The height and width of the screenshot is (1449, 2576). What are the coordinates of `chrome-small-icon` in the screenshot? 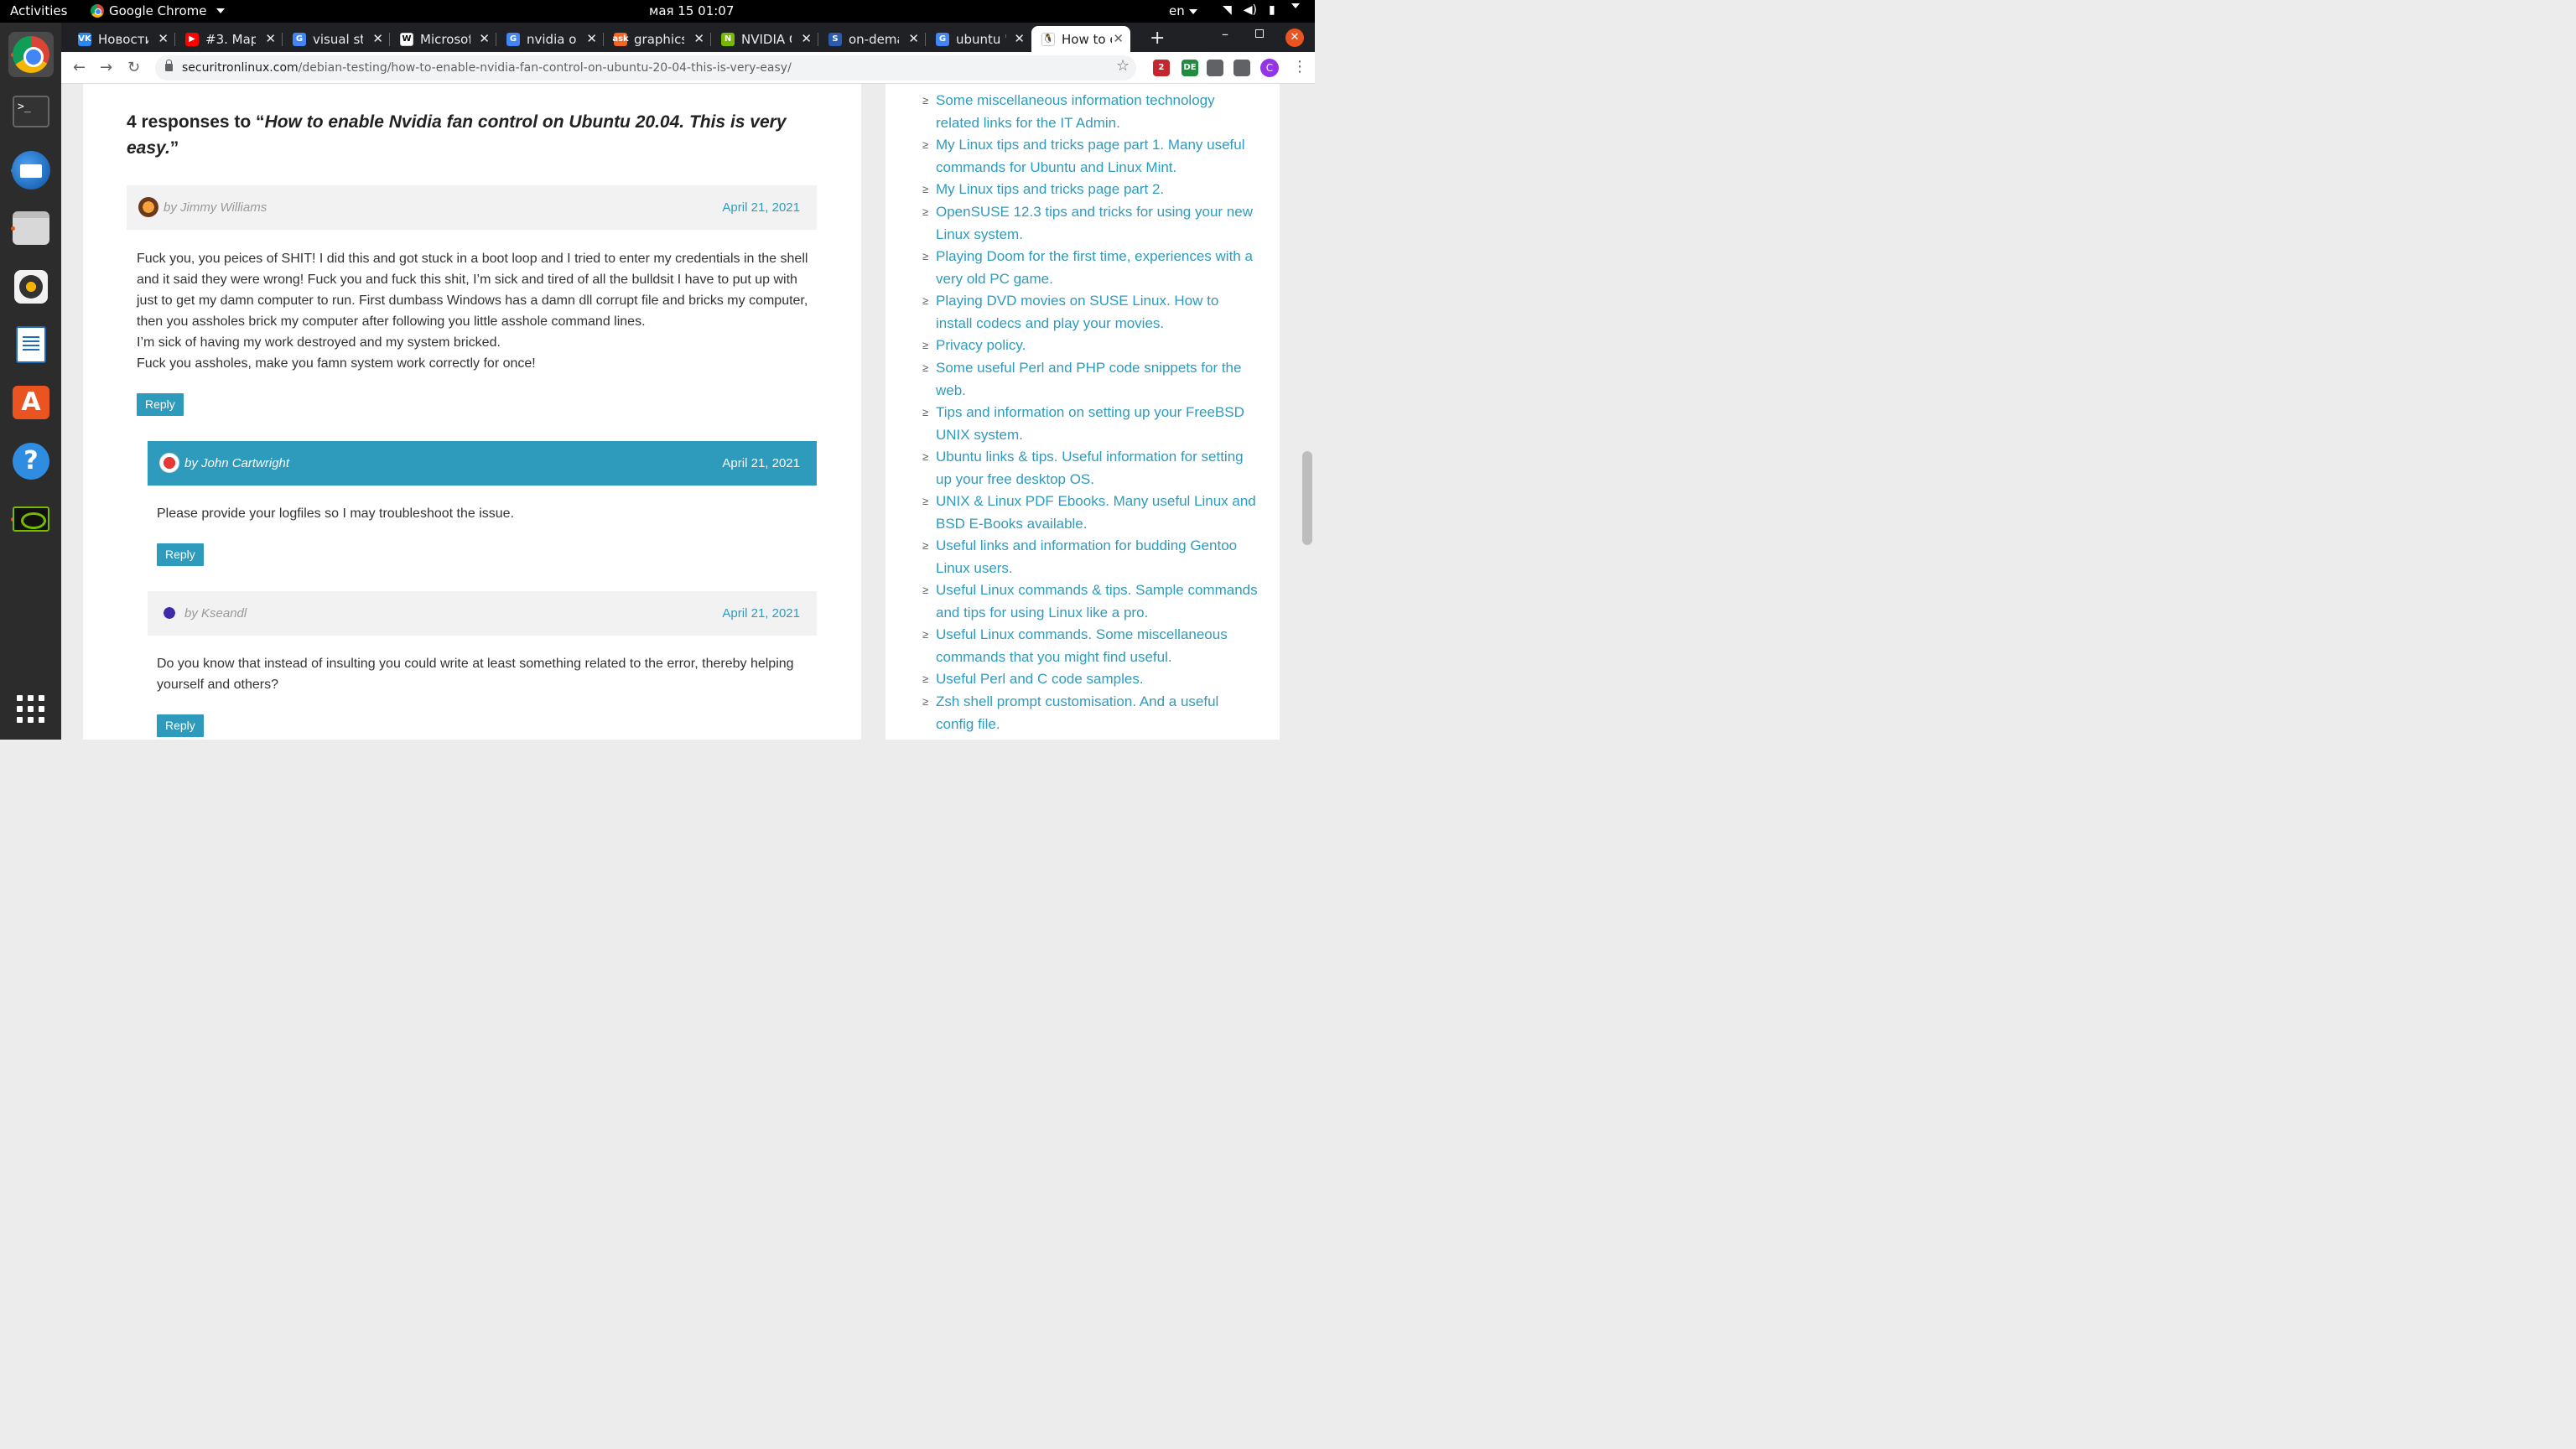 It's located at (97, 11).